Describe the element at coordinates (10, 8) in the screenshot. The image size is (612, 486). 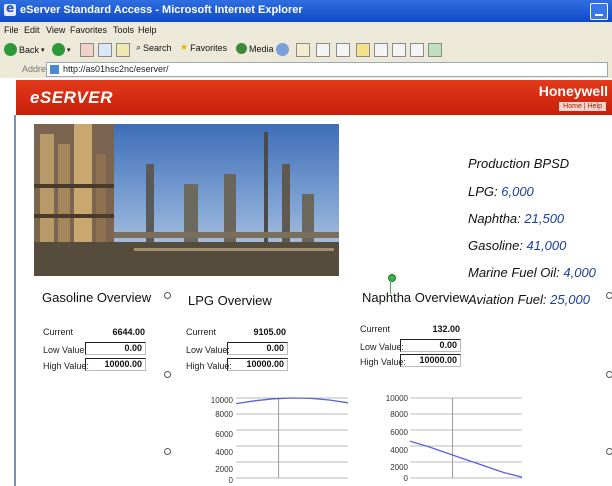
I see `ie-icon` at that location.